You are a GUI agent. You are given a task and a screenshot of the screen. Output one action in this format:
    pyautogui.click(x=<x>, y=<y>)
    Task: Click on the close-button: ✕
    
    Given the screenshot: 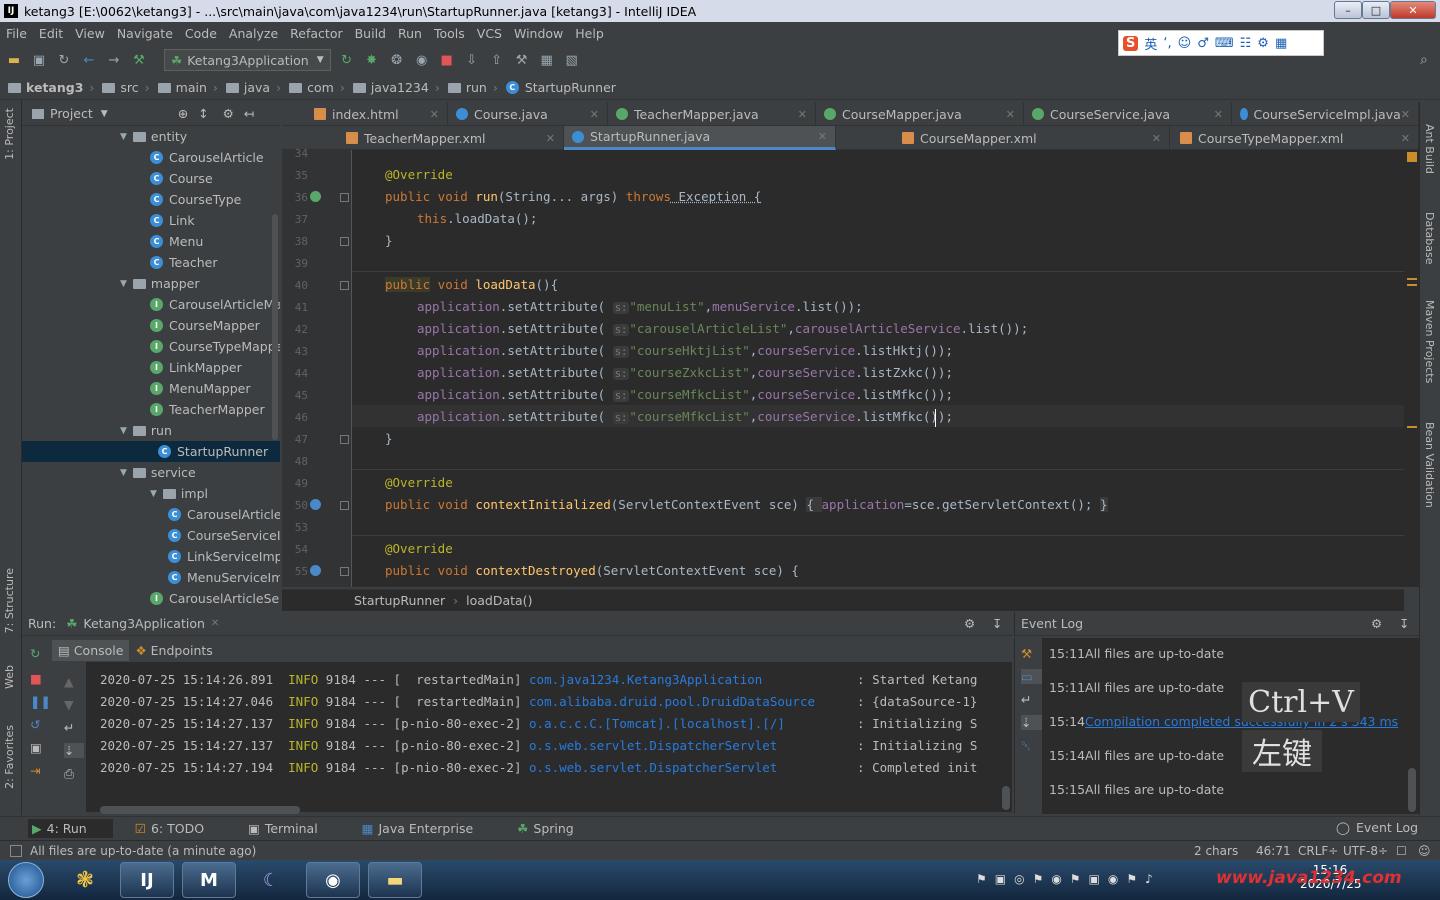 What is the action you would take?
    pyautogui.click(x=1413, y=10)
    